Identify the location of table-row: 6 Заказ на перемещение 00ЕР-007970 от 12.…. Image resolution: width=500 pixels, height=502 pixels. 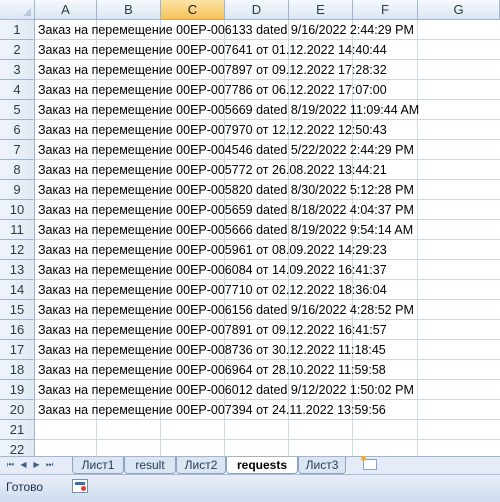
(250, 130).